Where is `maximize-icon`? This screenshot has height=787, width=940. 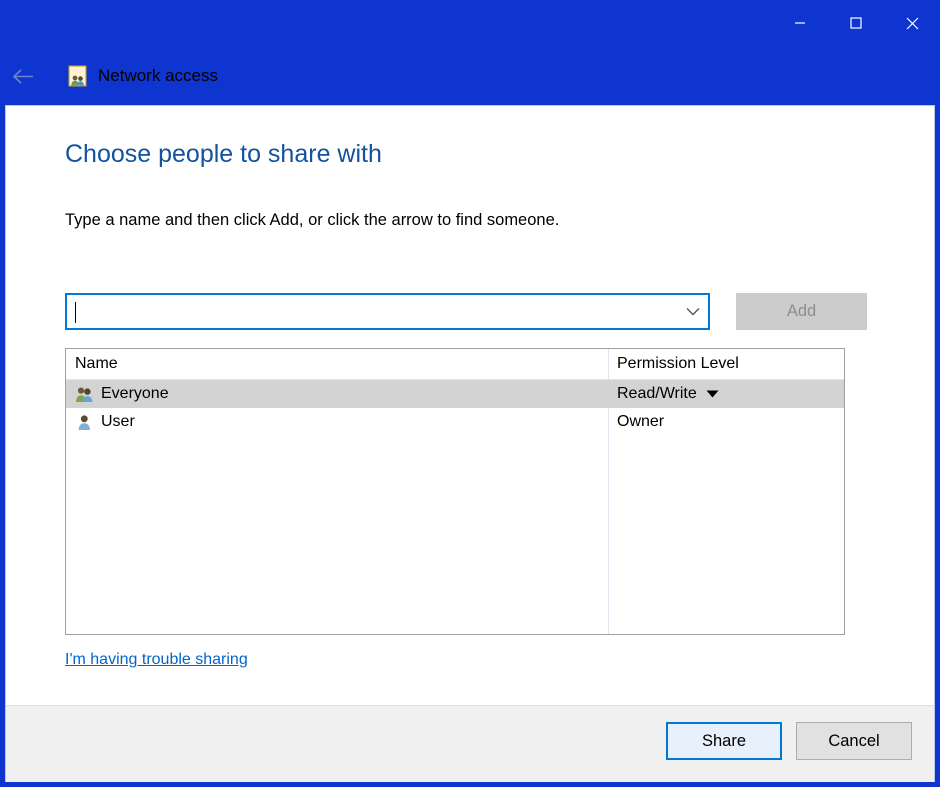 maximize-icon is located at coordinates (856, 23).